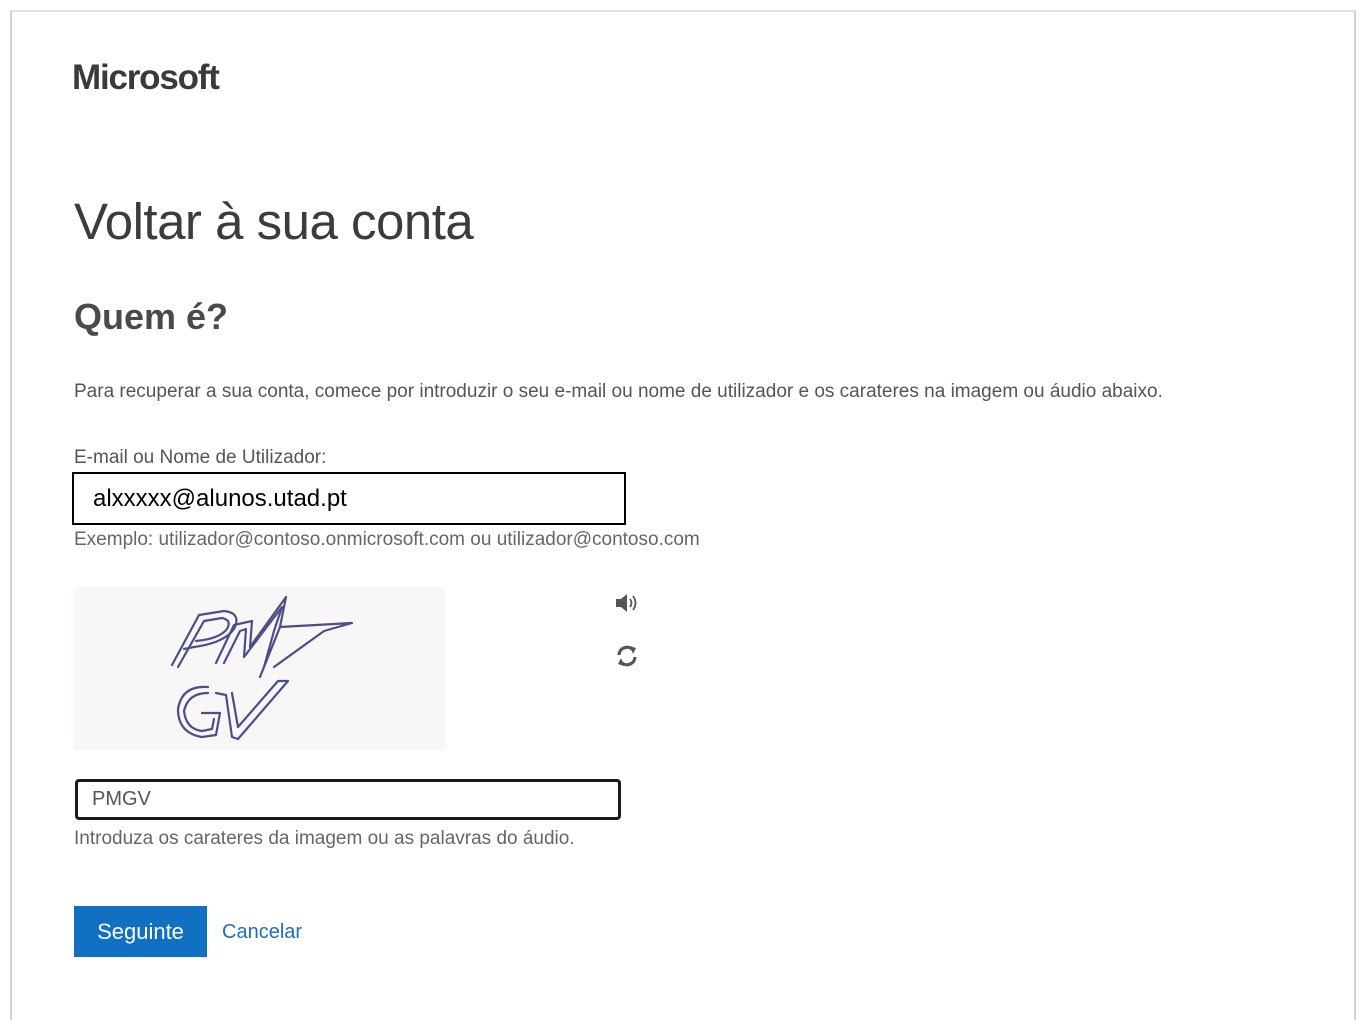 The image size is (1361, 1020). What do you see at coordinates (200, 457) in the screenshot?
I see `email-label: E-mail ou Nome de Utilizador:` at bounding box center [200, 457].